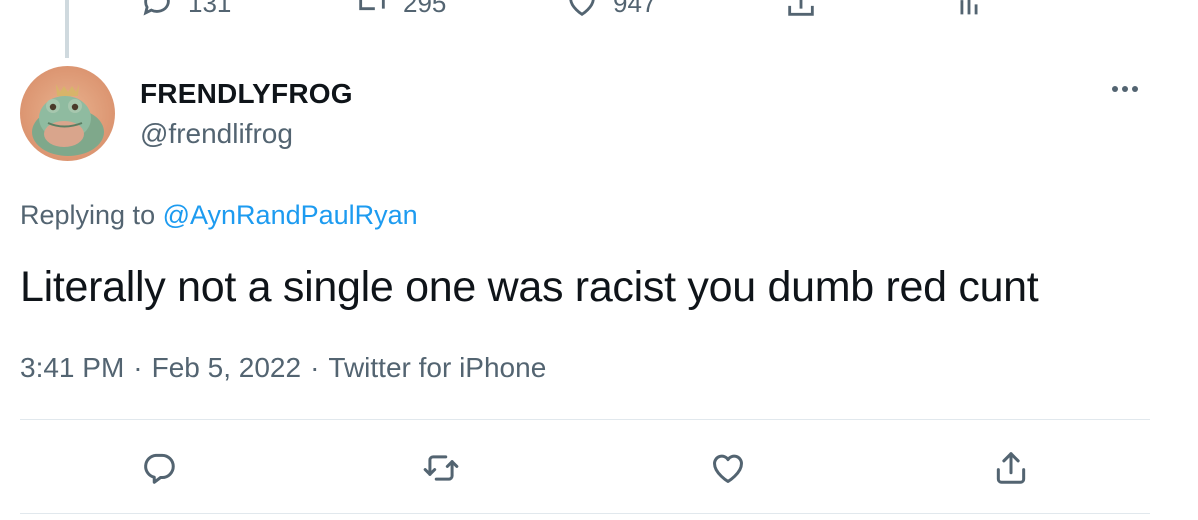  Describe the element at coordinates (72, 368) in the screenshot. I see `tweet-time-link: 3:41 PM` at that location.